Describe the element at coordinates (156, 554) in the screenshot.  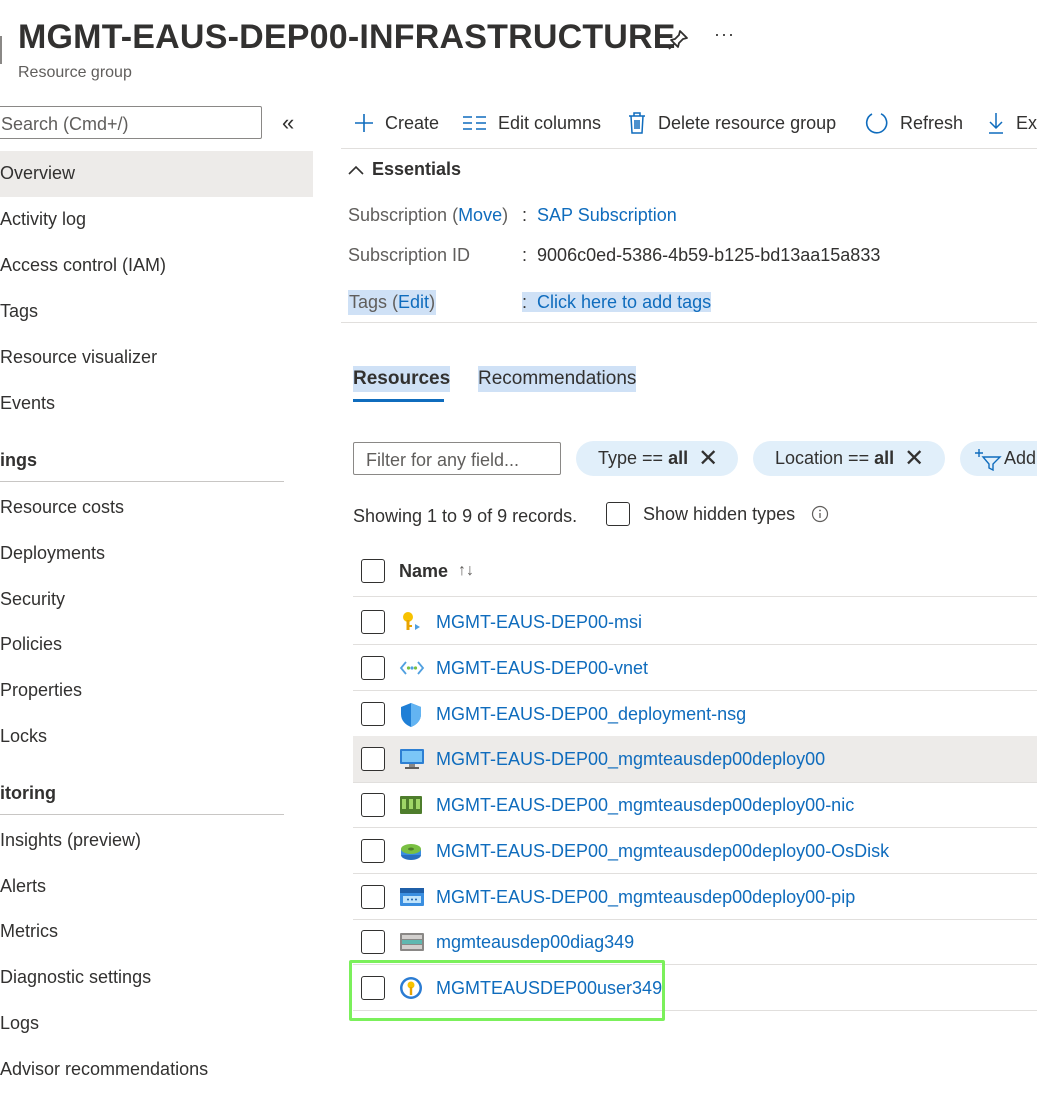
I see `sidebar-item-deployments: Deployments` at that location.